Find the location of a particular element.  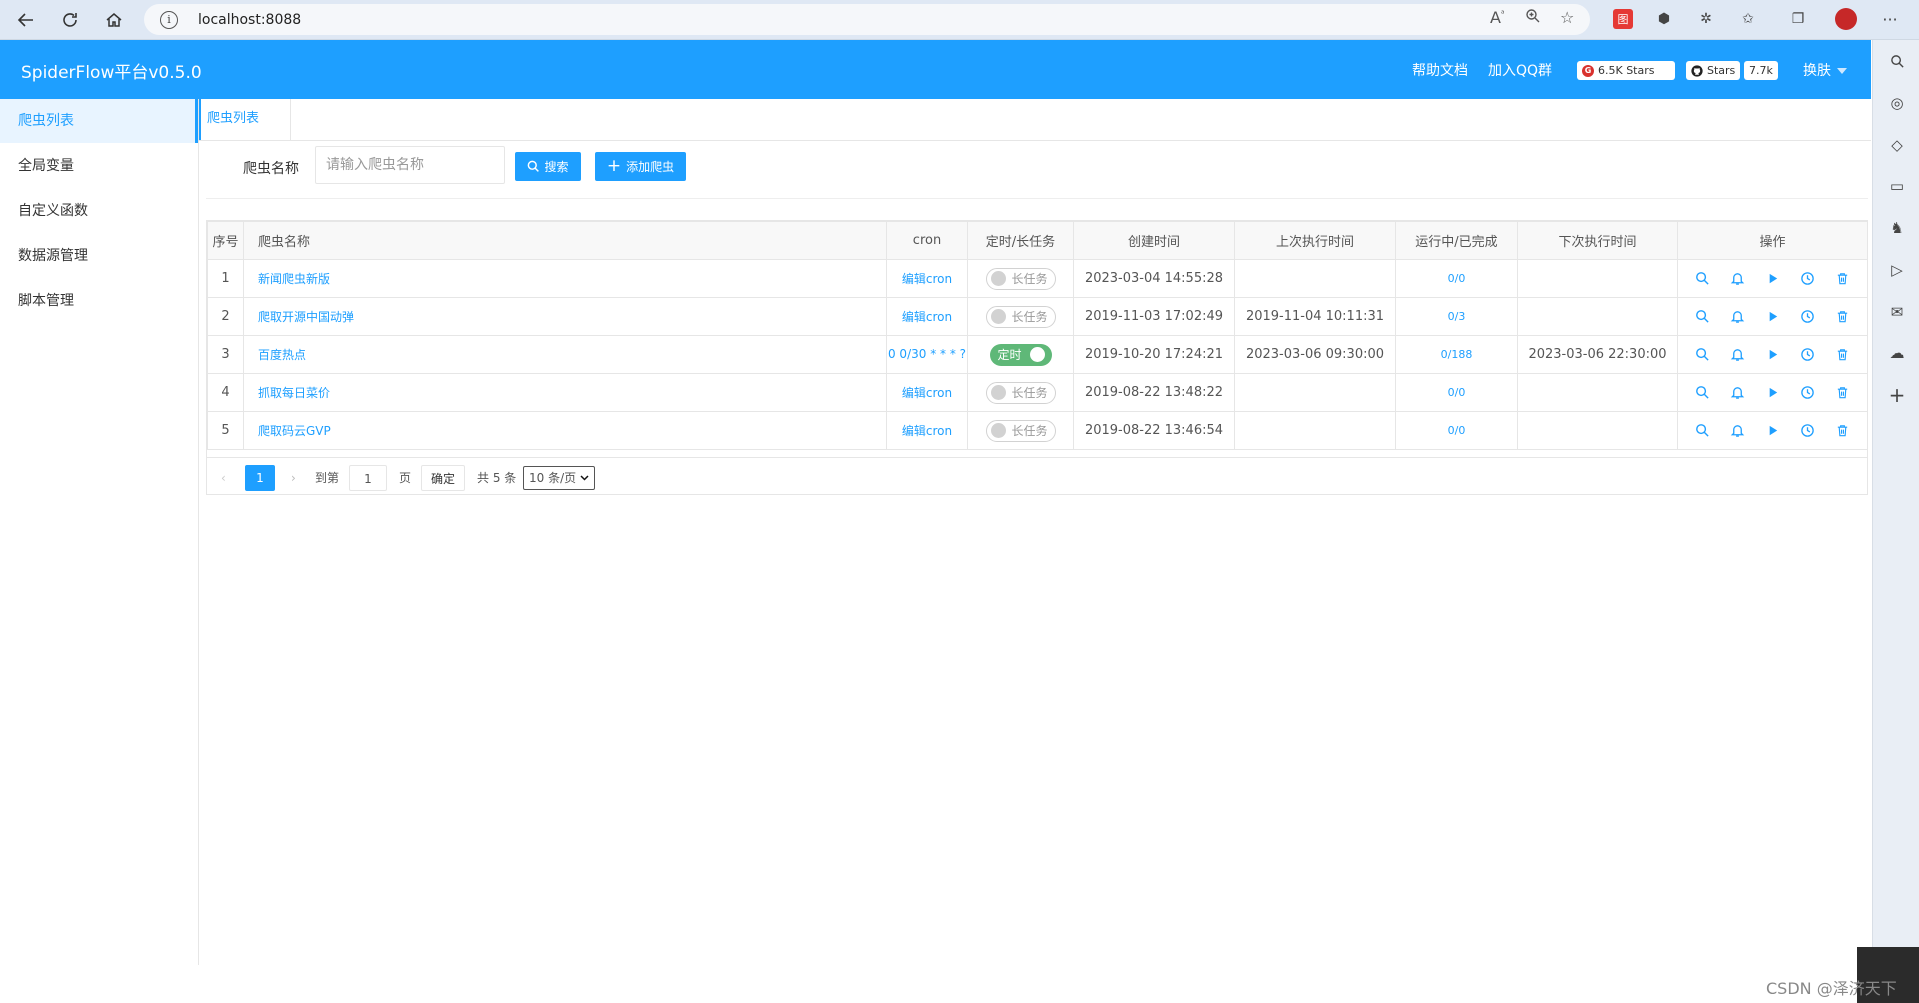

last-run-time is located at coordinates (1315, 392).